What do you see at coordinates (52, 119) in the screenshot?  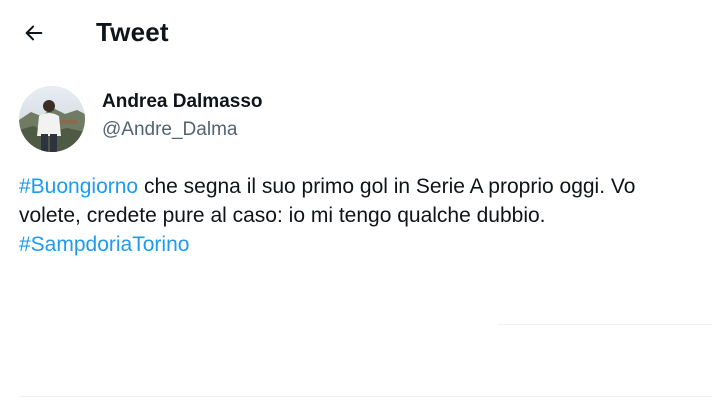 I see `avatar` at bounding box center [52, 119].